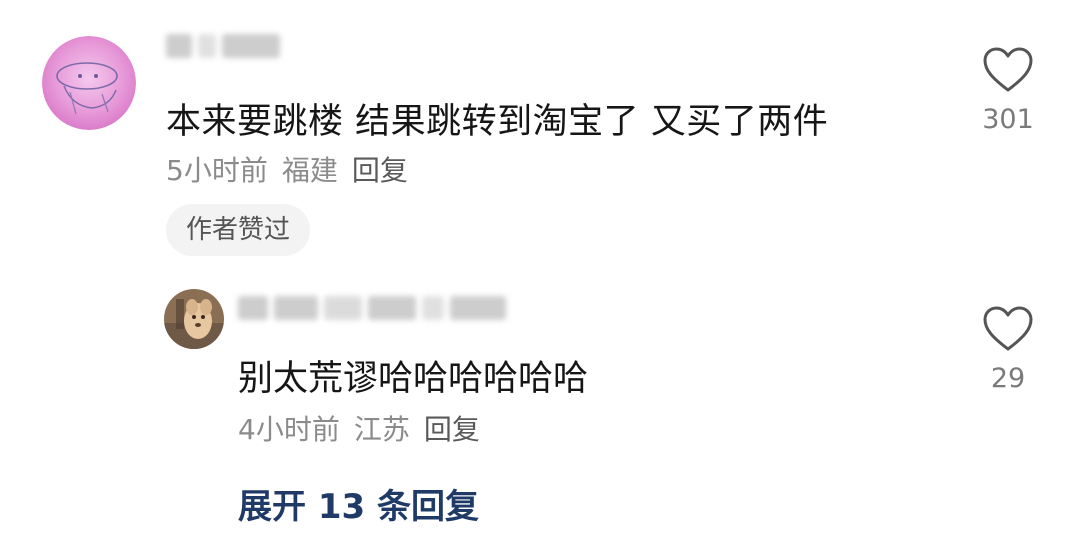  I want to click on comment-meta: 5小时前 福建 回复, so click(287, 171).